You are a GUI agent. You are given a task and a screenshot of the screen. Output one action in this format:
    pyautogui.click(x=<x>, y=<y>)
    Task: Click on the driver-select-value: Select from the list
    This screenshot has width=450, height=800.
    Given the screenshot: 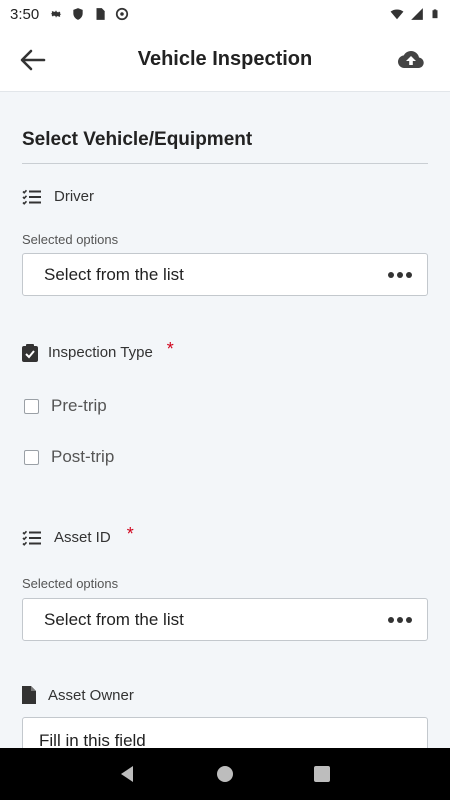 What is the action you would take?
    pyautogui.click(x=114, y=274)
    